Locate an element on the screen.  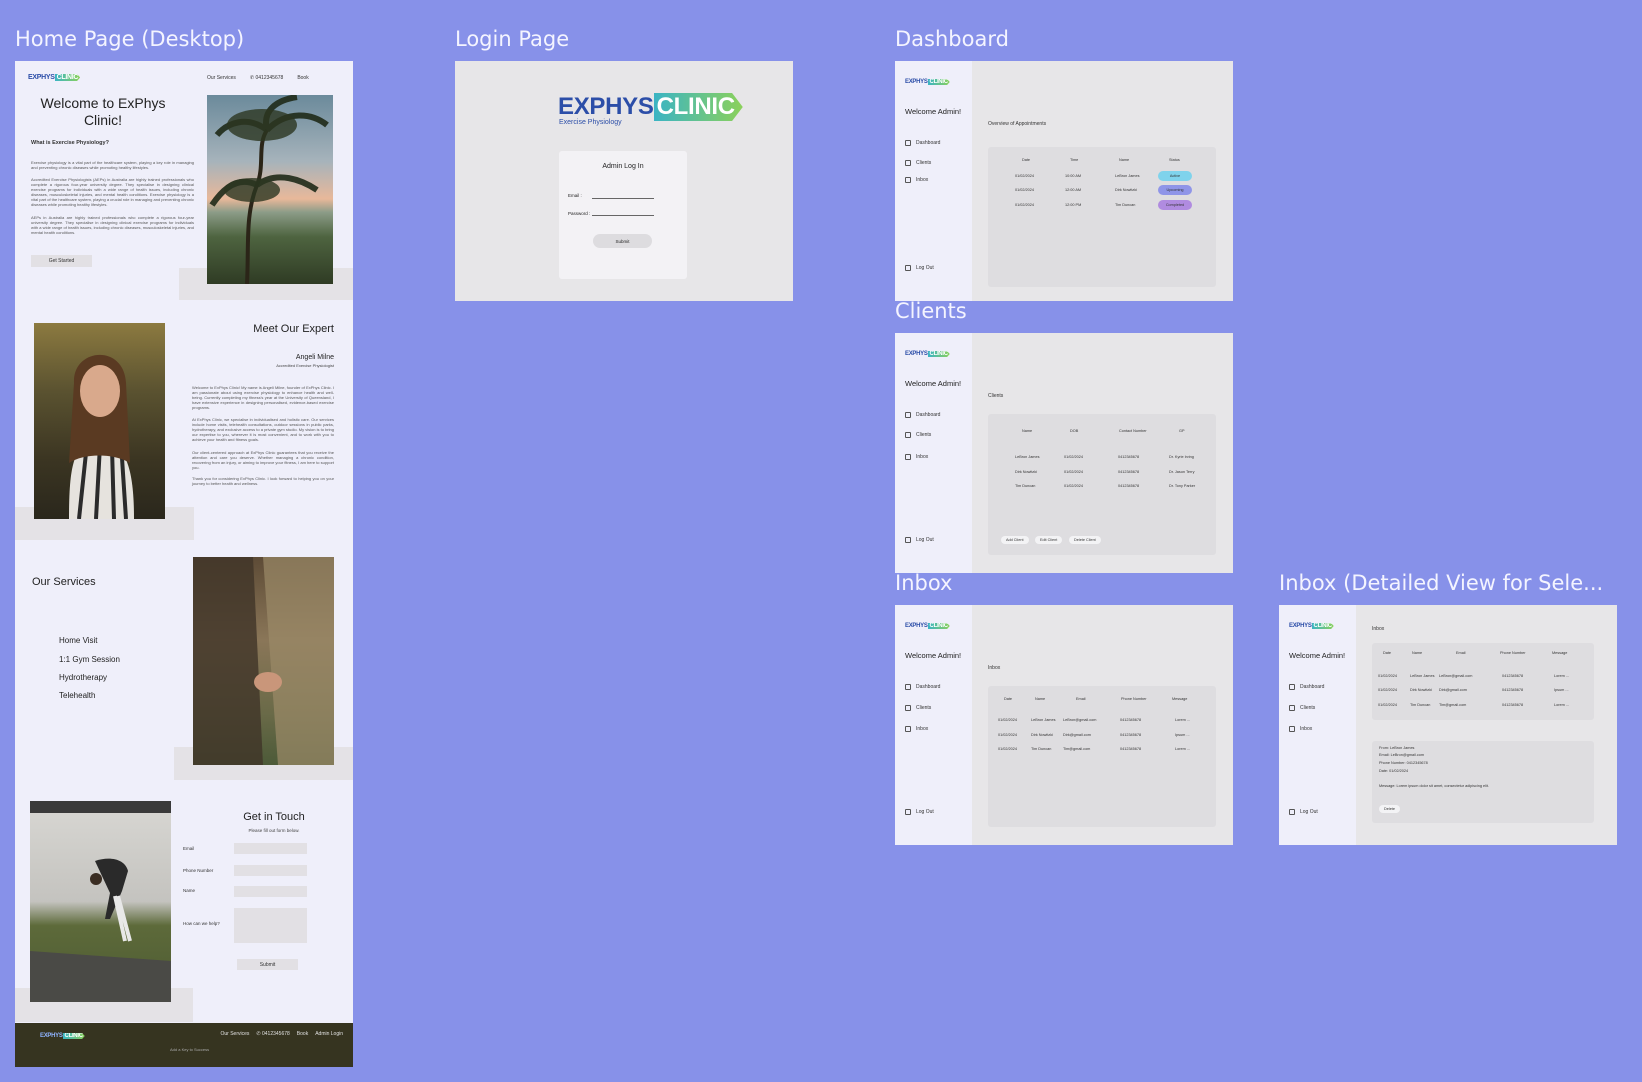
contact-heading: Get in Touch is located at coordinates (274, 817).